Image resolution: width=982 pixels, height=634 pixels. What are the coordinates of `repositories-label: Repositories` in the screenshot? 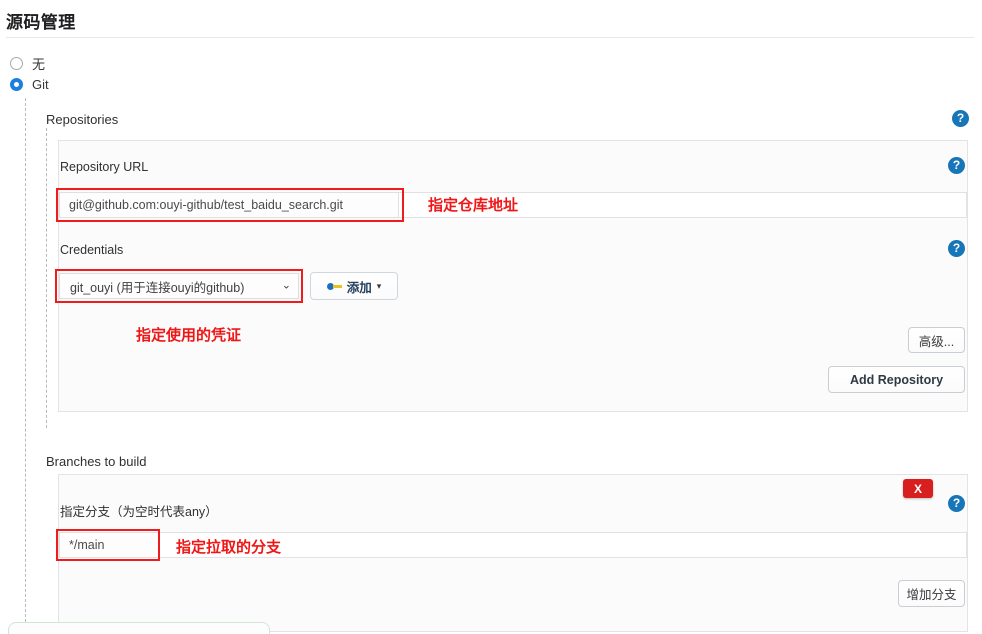 It's located at (82, 119).